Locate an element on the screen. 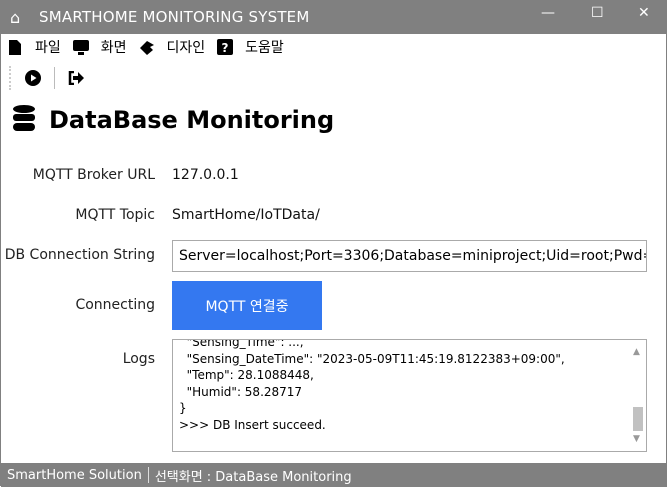 Image resolution: width=667 pixels, height=487 pixels. close-button: ✕ is located at coordinates (644, 13).